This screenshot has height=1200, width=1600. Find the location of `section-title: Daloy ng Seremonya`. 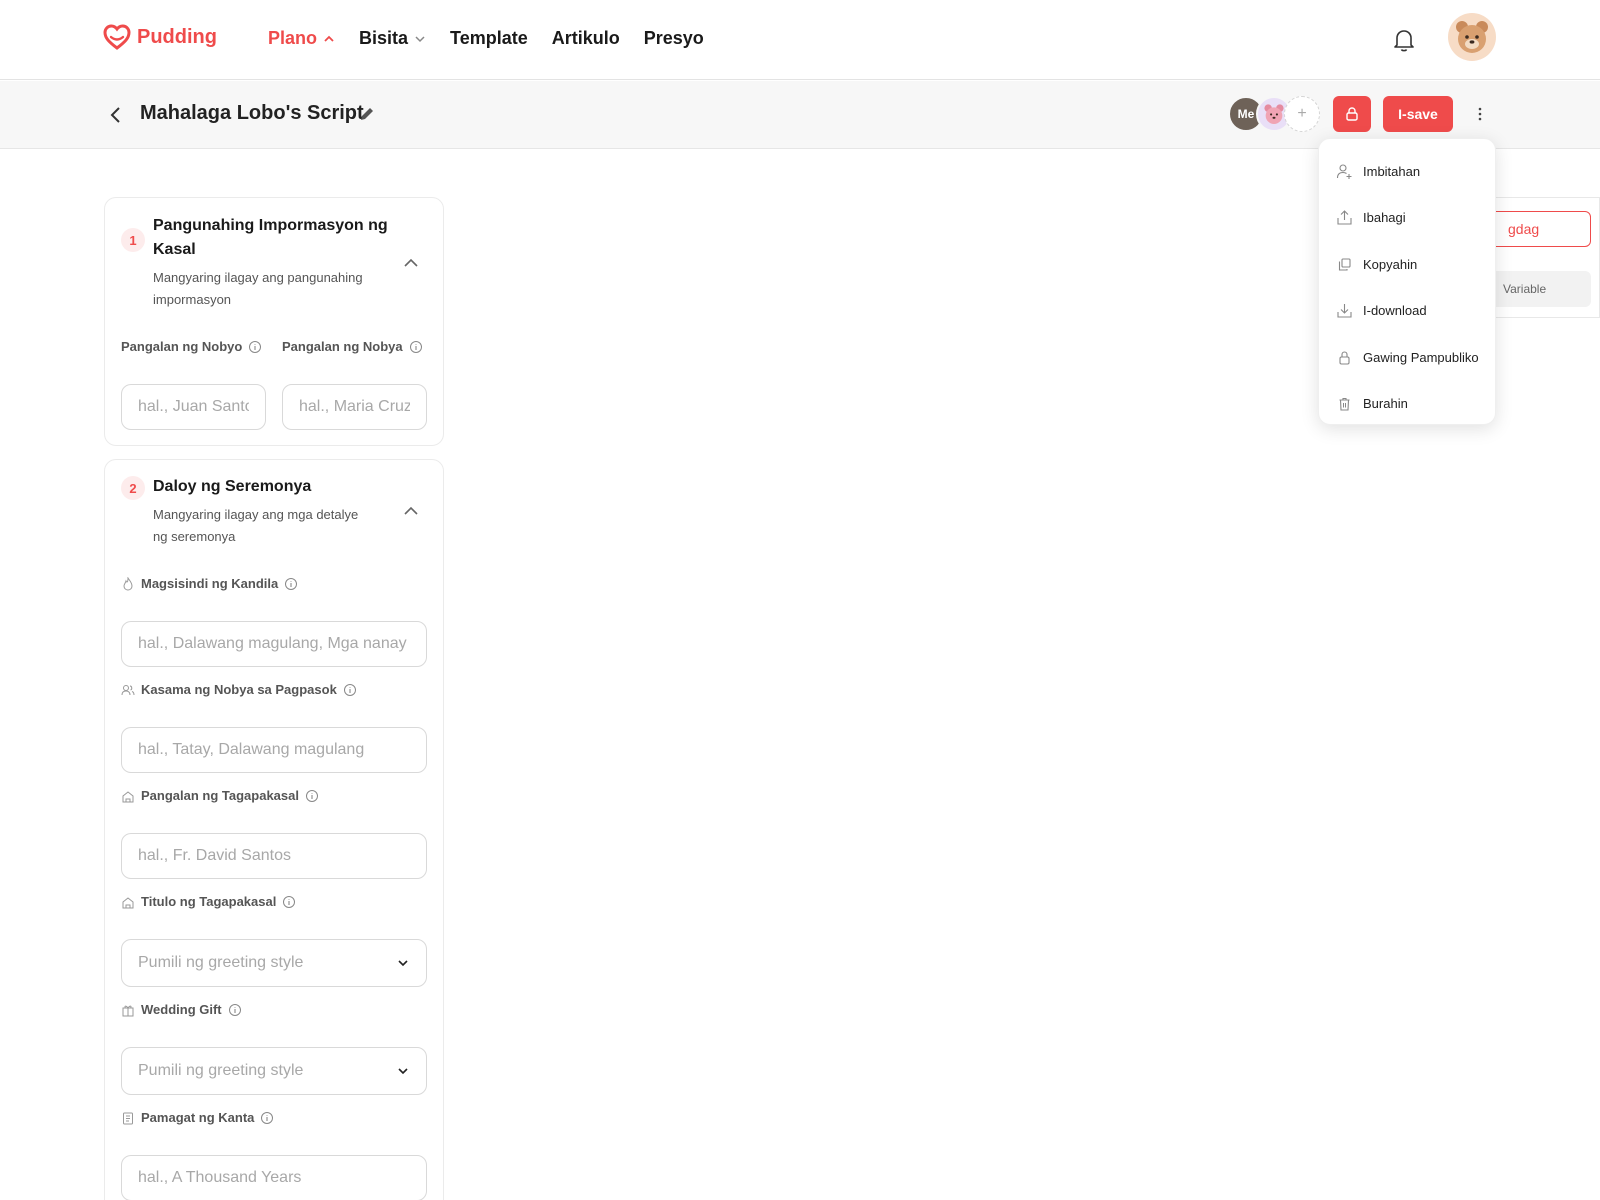

section-title: Daloy ng Seremonya is located at coordinates (232, 486).